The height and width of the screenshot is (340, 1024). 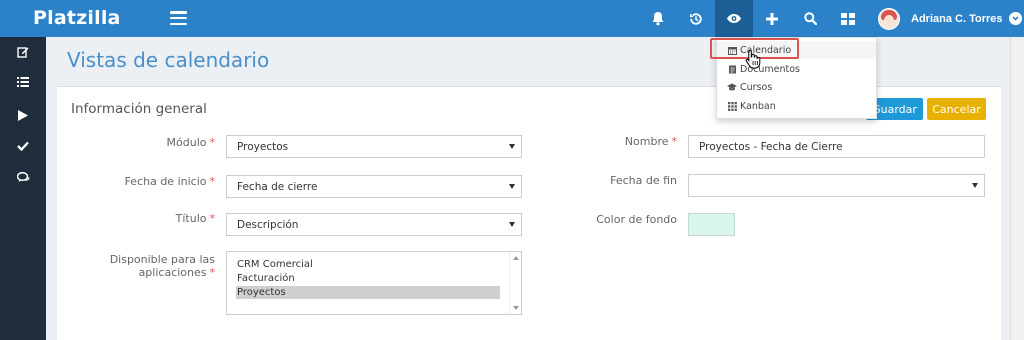 I want to click on menu-toggle-icon, so click(x=178, y=18).